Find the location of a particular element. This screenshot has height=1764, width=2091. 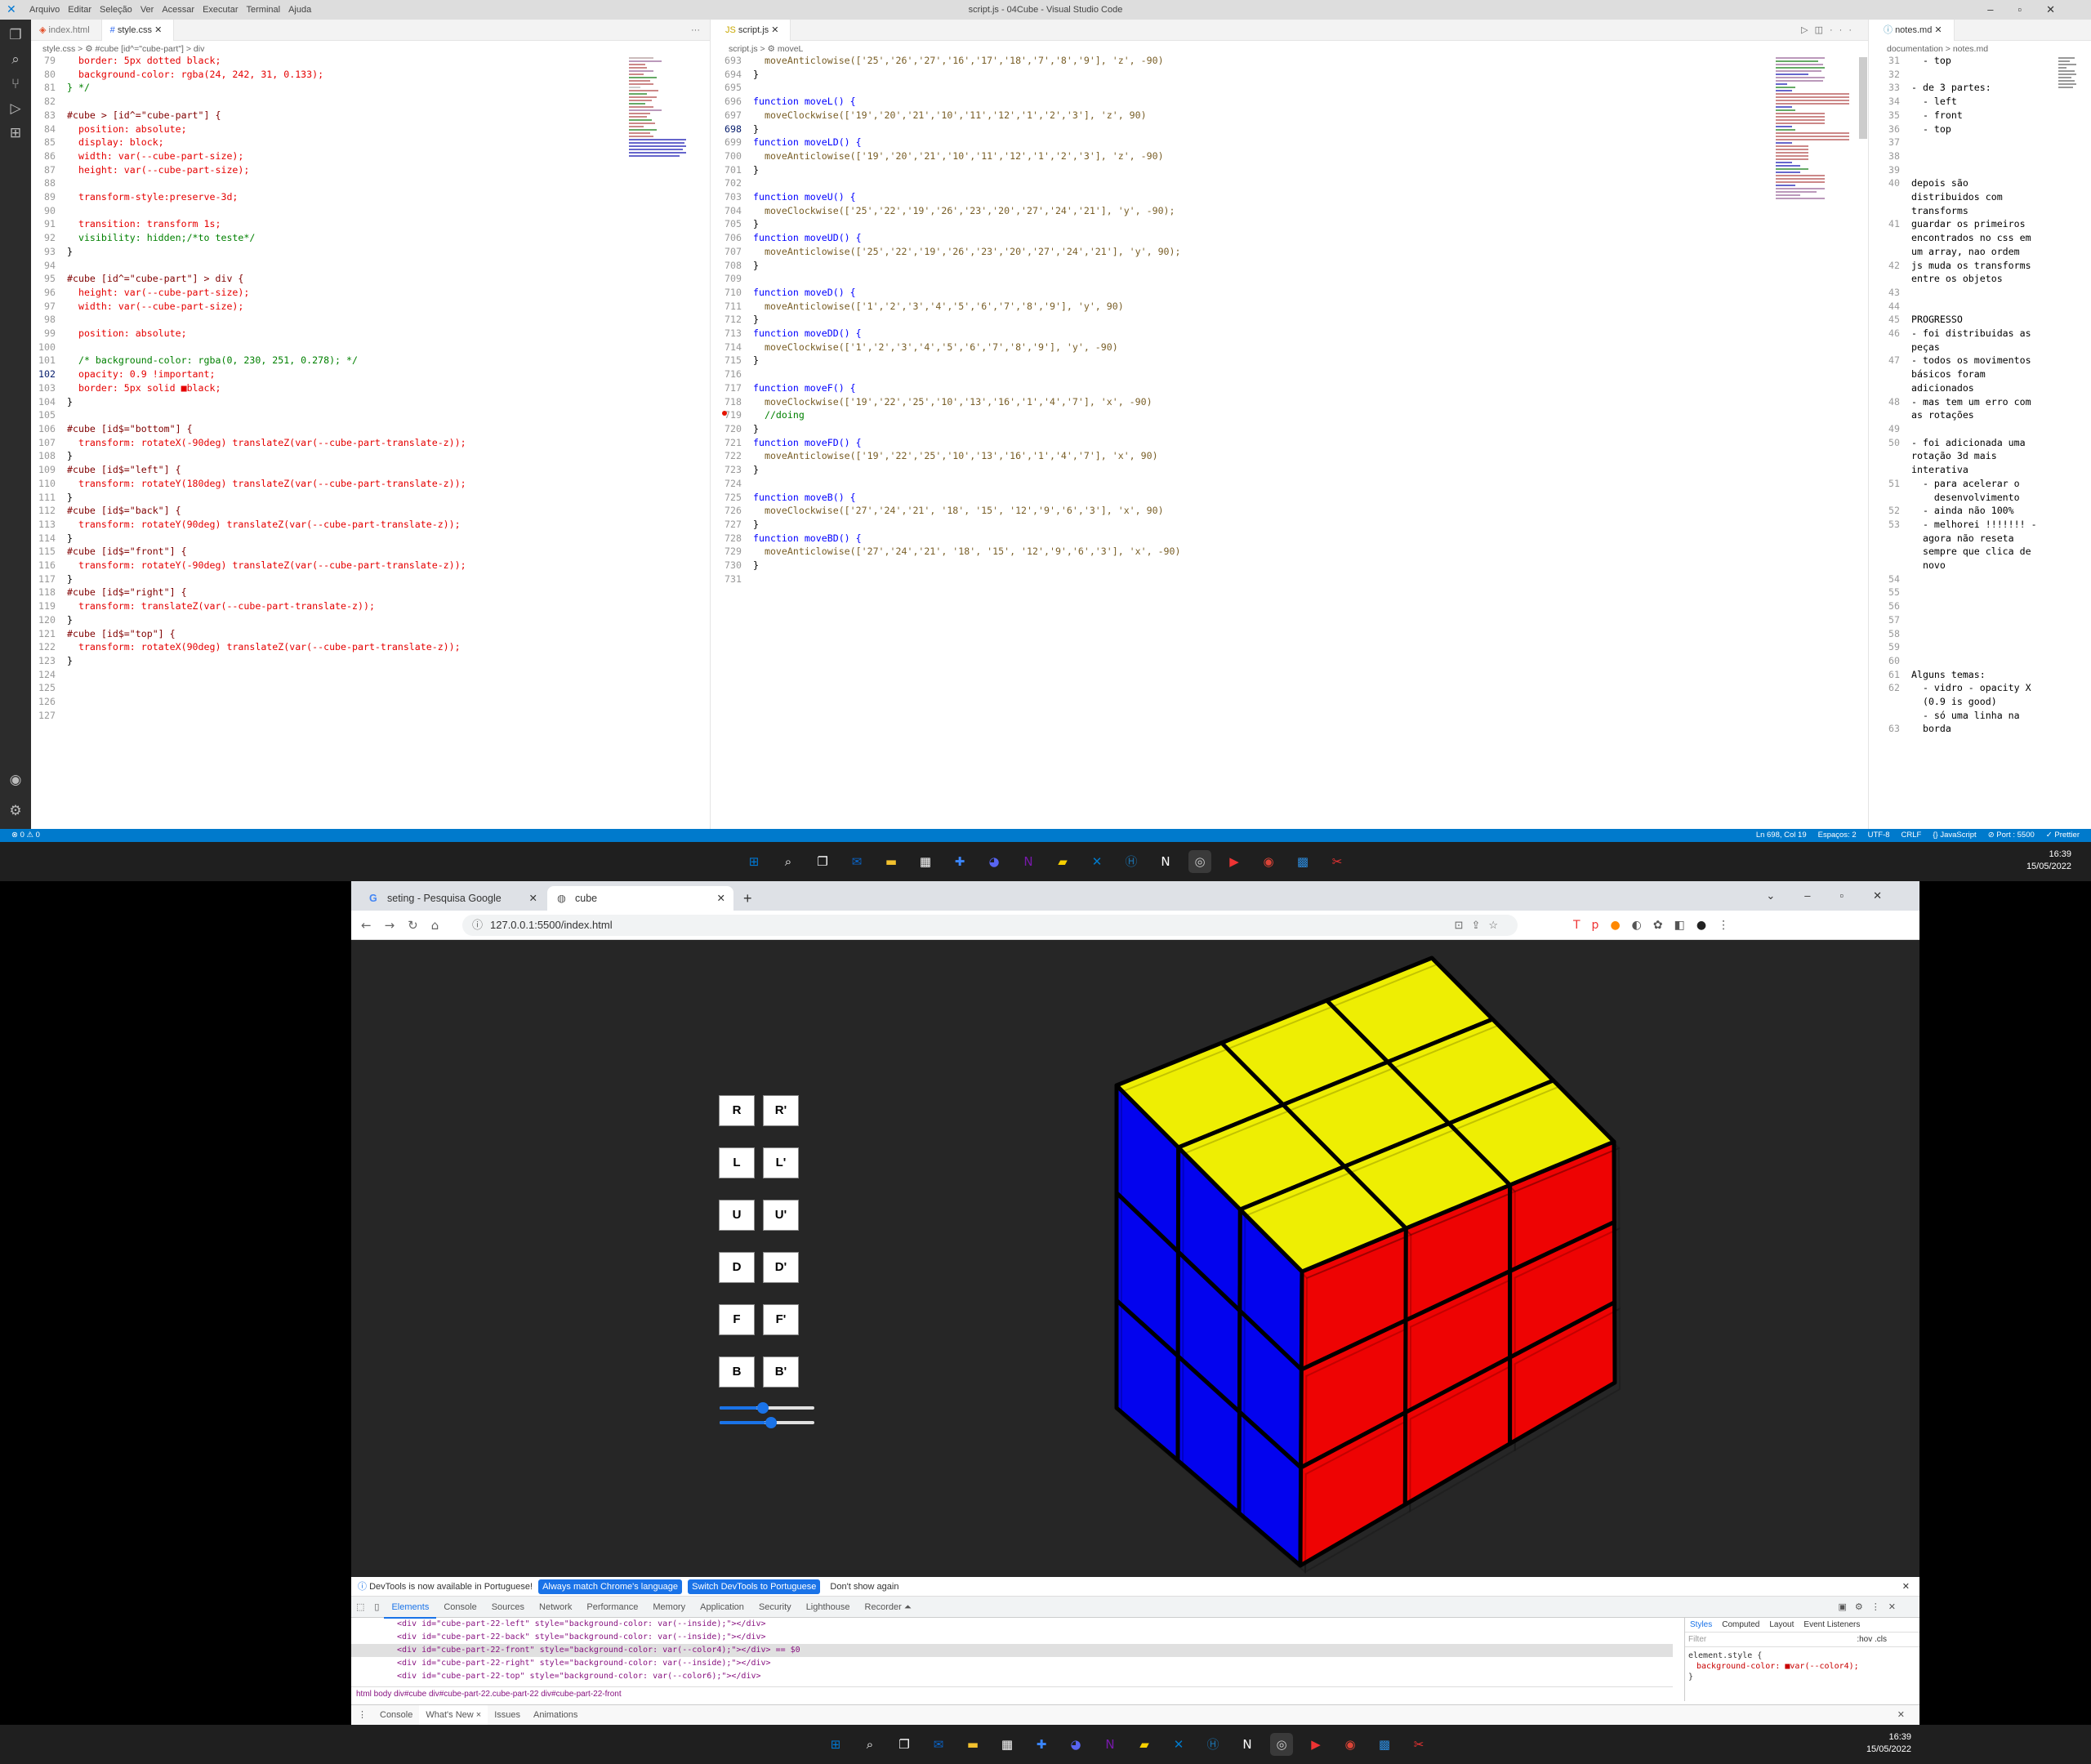

status-item: CRLF is located at coordinates (1912, 835).